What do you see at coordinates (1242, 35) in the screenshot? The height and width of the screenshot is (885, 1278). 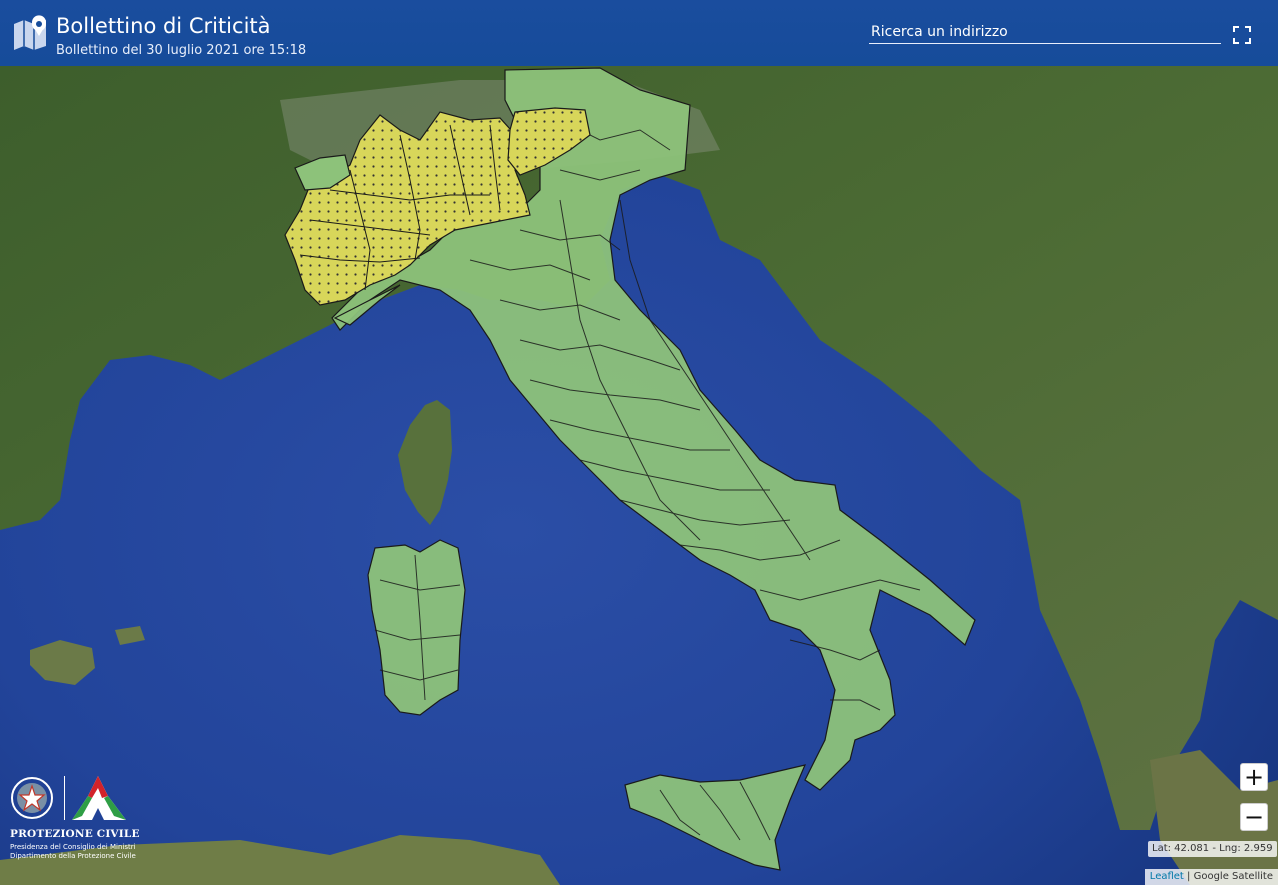 I see `fullscreen-icon` at bounding box center [1242, 35].